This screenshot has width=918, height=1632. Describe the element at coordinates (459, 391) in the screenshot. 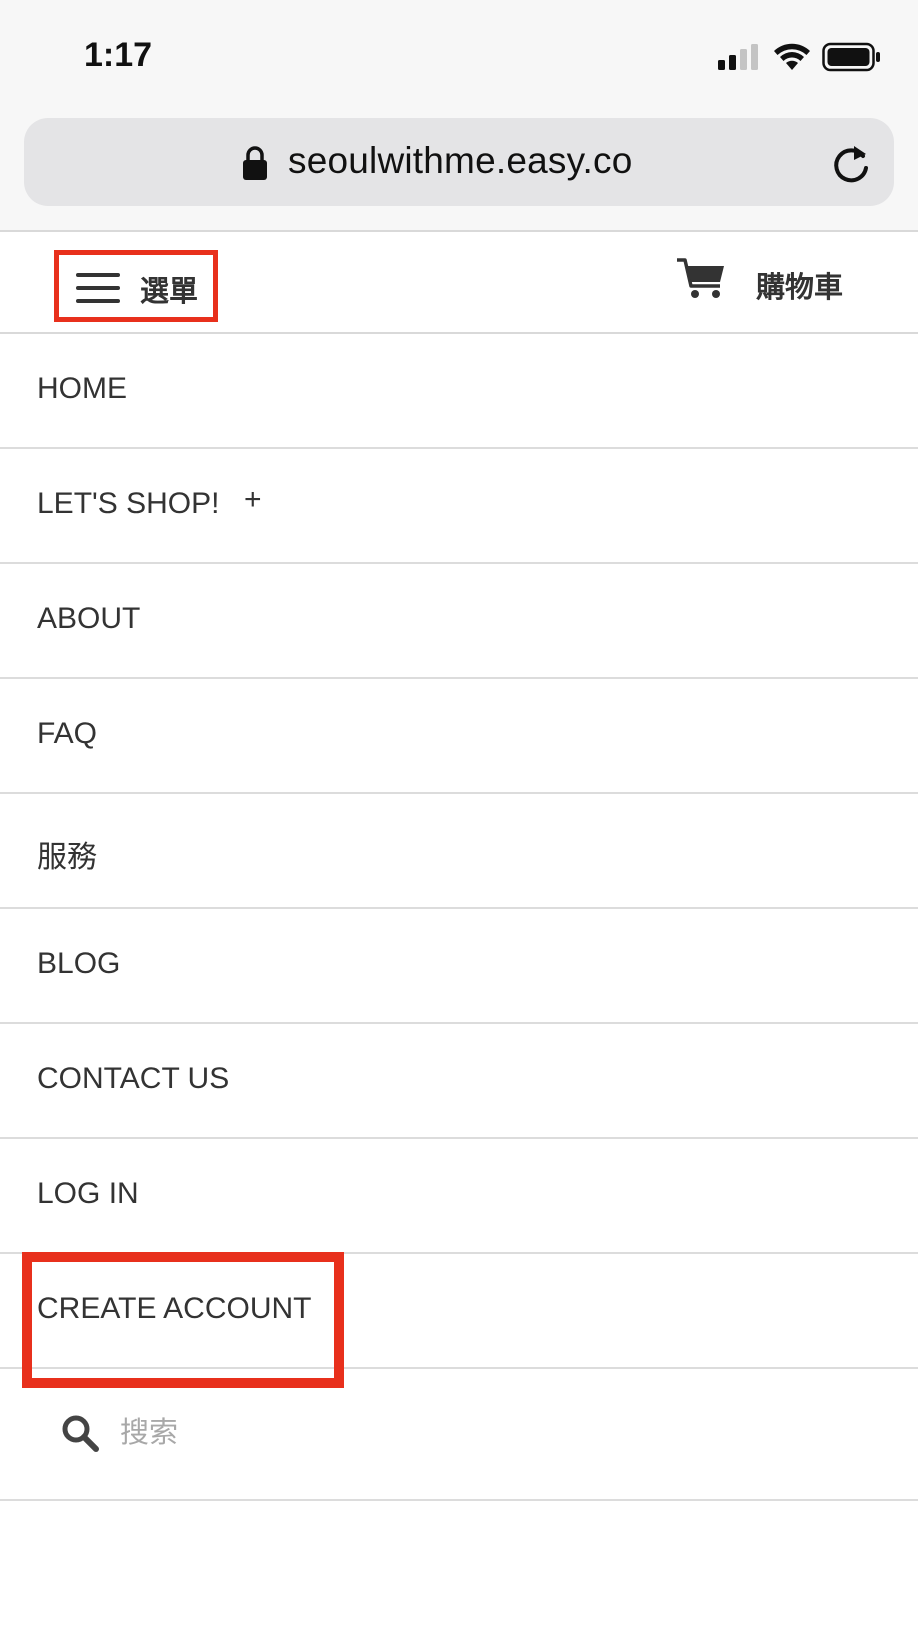

I see `nav-item-home: HOME` at that location.